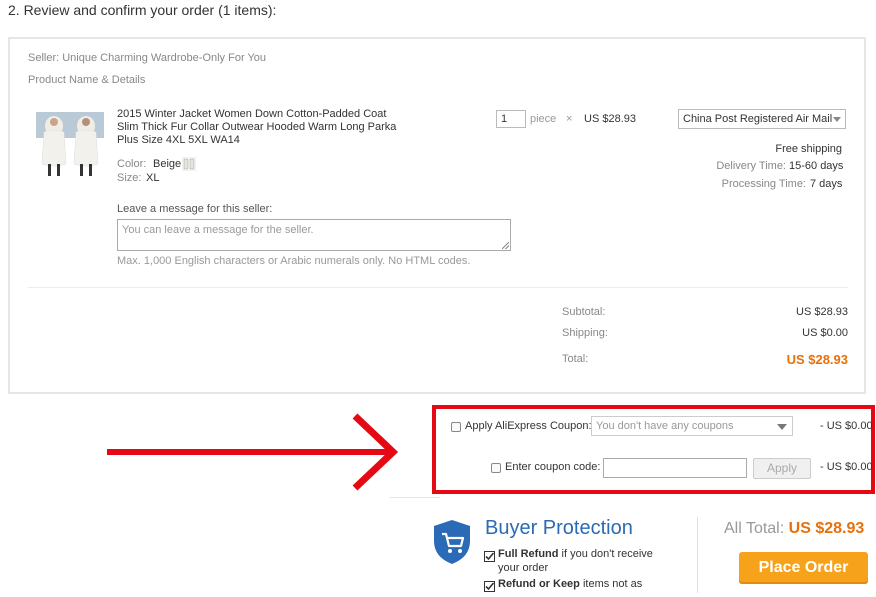 This screenshot has width=876, height=597. What do you see at coordinates (559, 528) in the screenshot?
I see `buyer-protection-title: Buyer Protection` at bounding box center [559, 528].